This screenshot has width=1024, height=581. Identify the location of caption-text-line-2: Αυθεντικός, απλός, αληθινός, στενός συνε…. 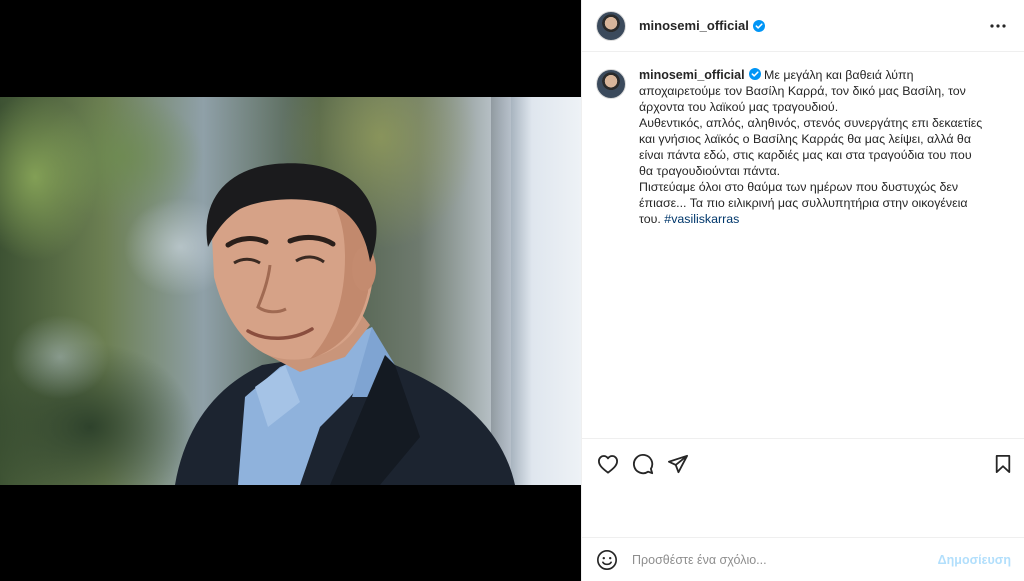
(811, 147).